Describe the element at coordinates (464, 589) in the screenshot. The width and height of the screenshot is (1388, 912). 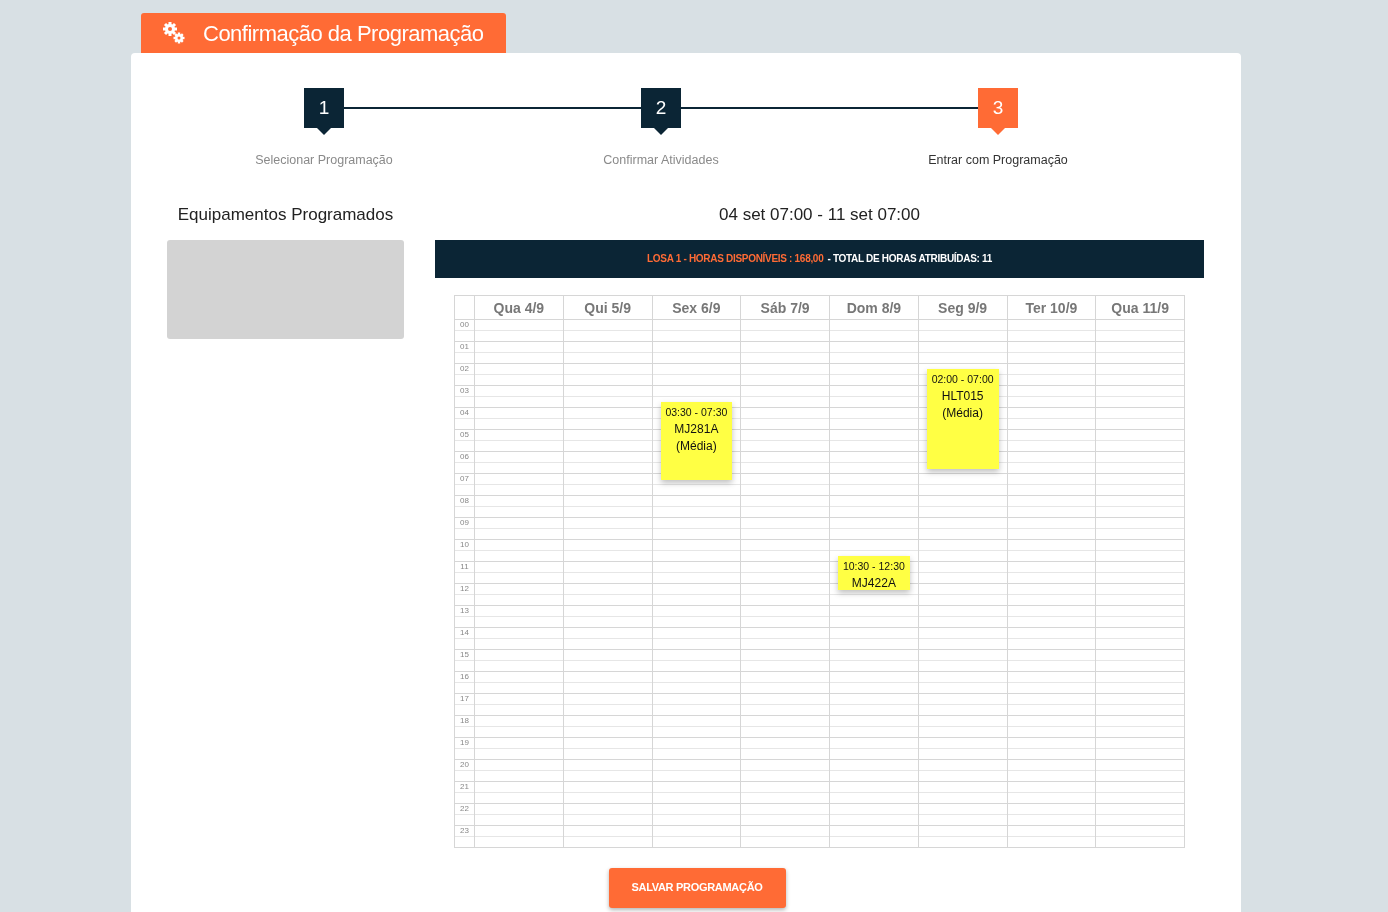
I see `hour-label: 12` at that location.